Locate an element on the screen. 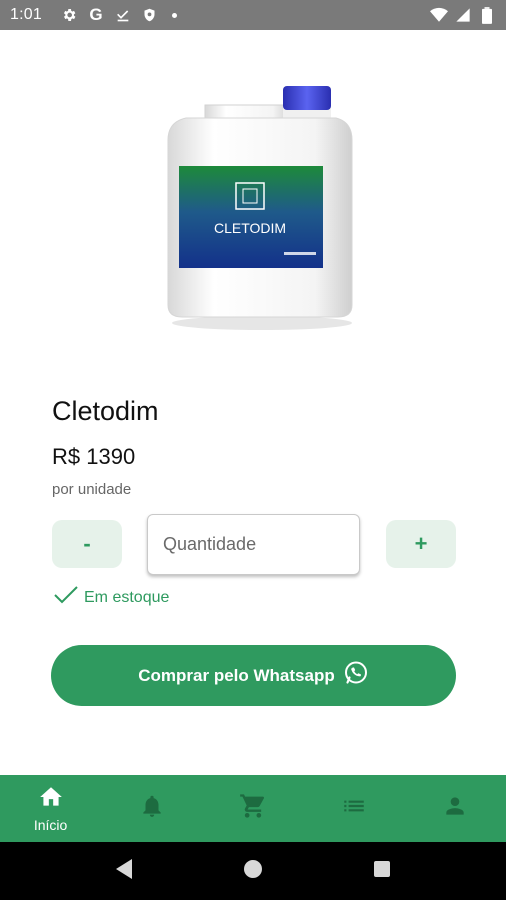  list-icon is located at coordinates (354, 808).